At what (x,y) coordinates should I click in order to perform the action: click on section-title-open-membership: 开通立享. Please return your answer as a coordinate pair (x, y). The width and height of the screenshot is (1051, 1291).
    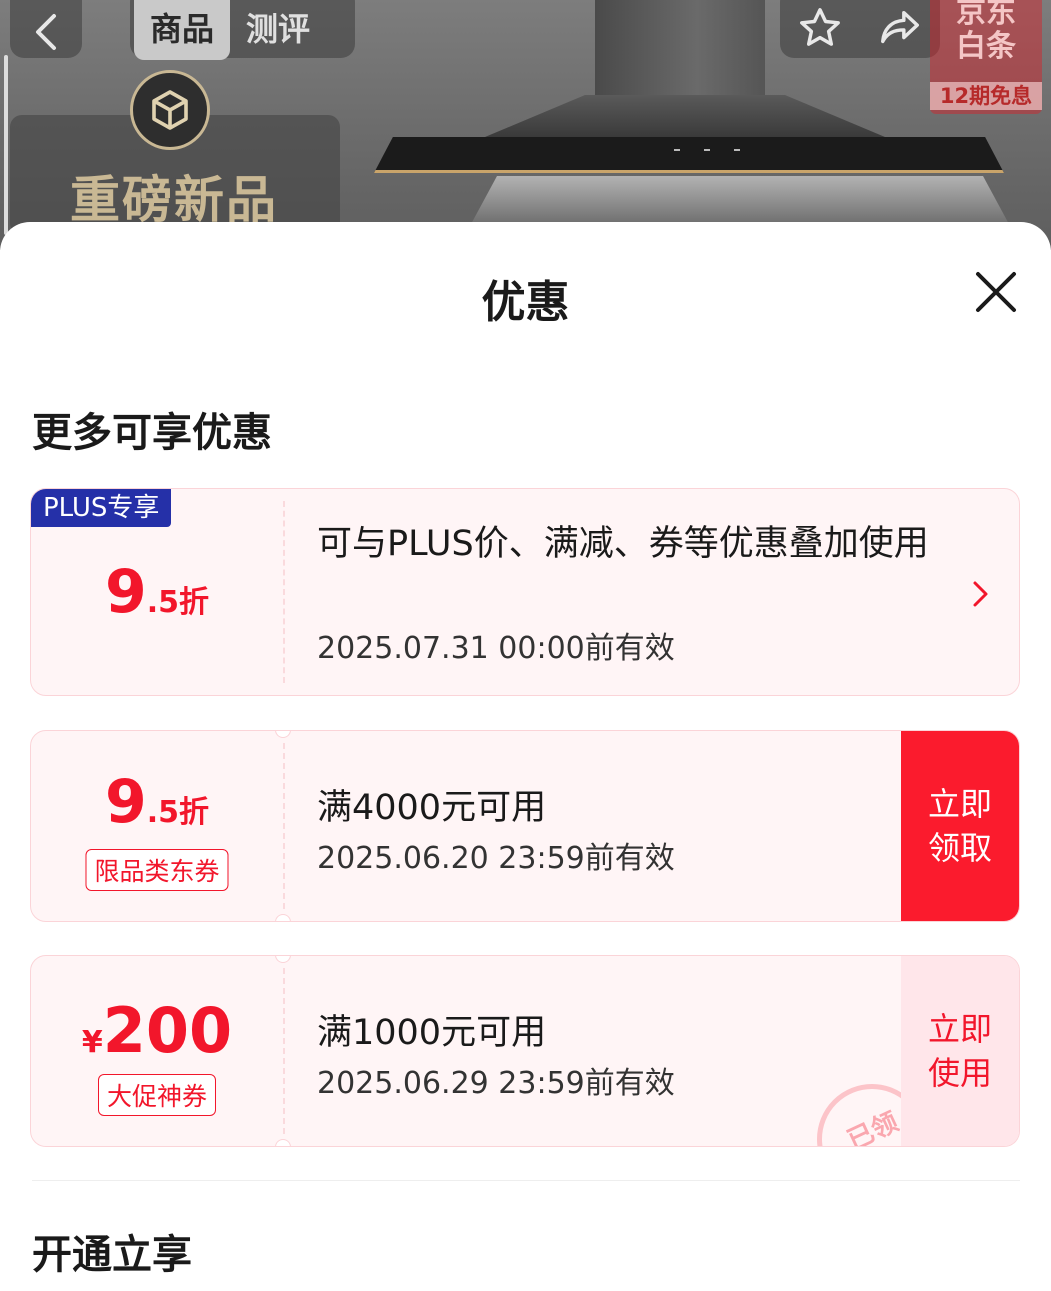
    Looking at the image, I should click on (112, 1255).